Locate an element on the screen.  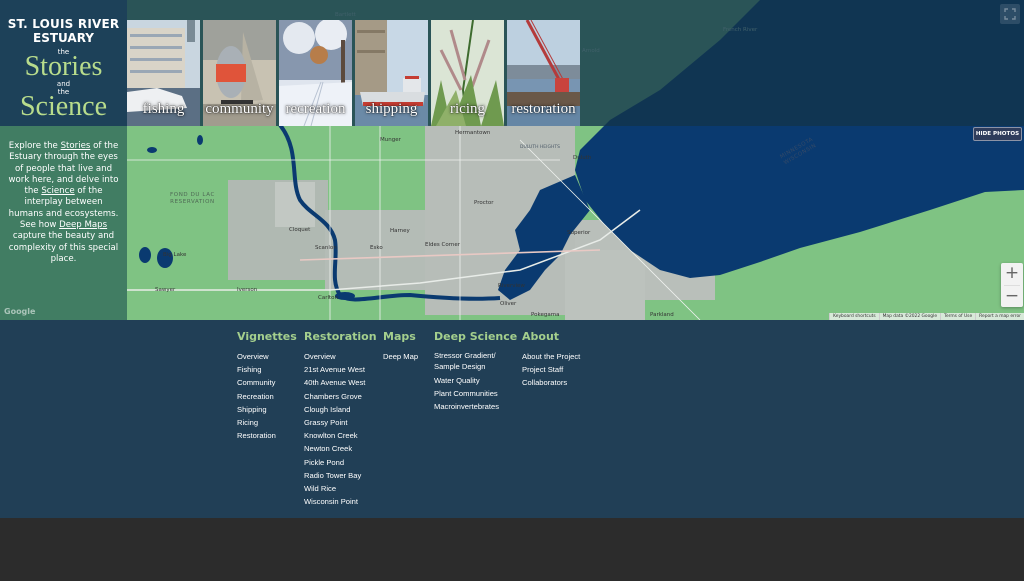
footer-link: Wild Rice is located at coordinates (343, 488).